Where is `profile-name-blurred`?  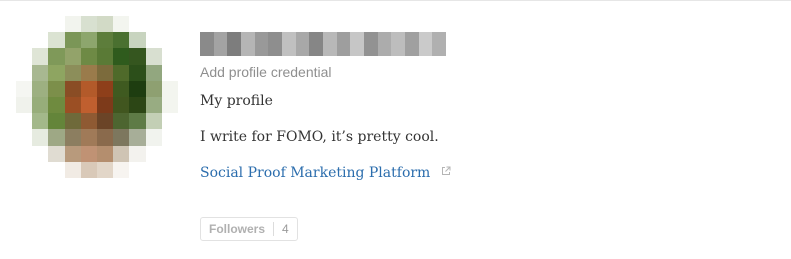
profile-name-blurred is located at coordinates (323, 44).